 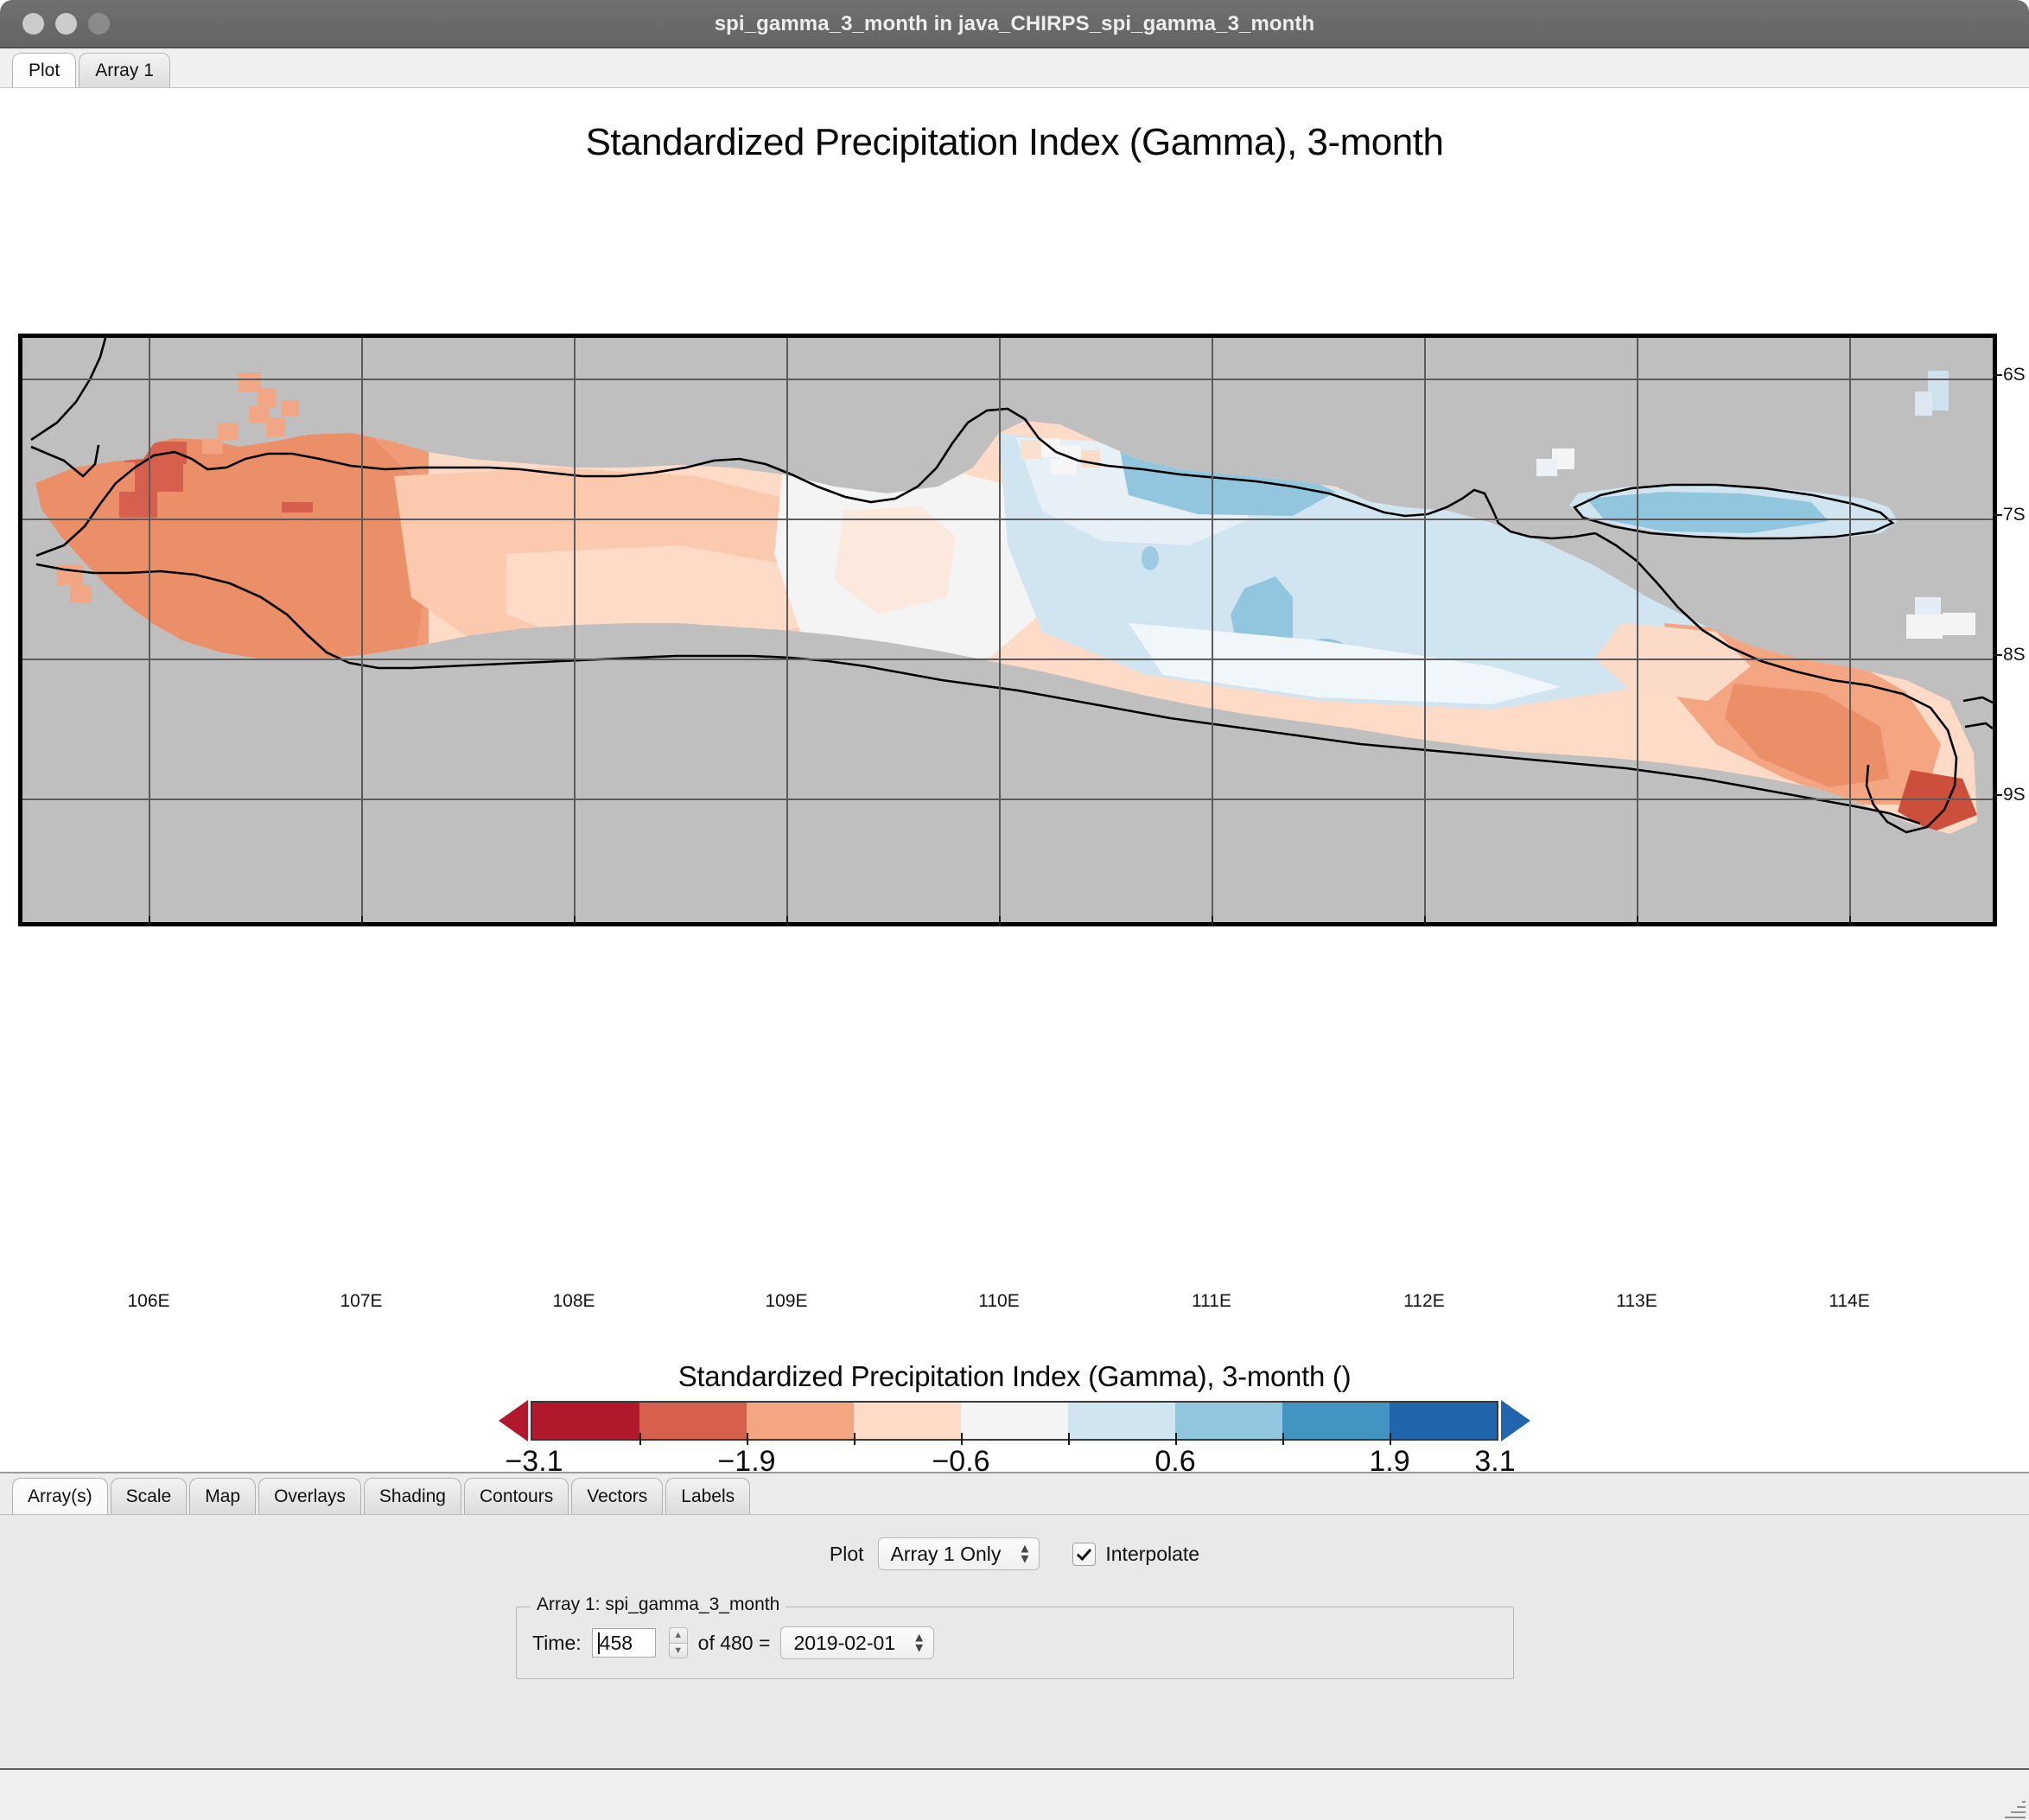 I want to click on xtick-label-3: 109E, so click(x=787, y=1301).